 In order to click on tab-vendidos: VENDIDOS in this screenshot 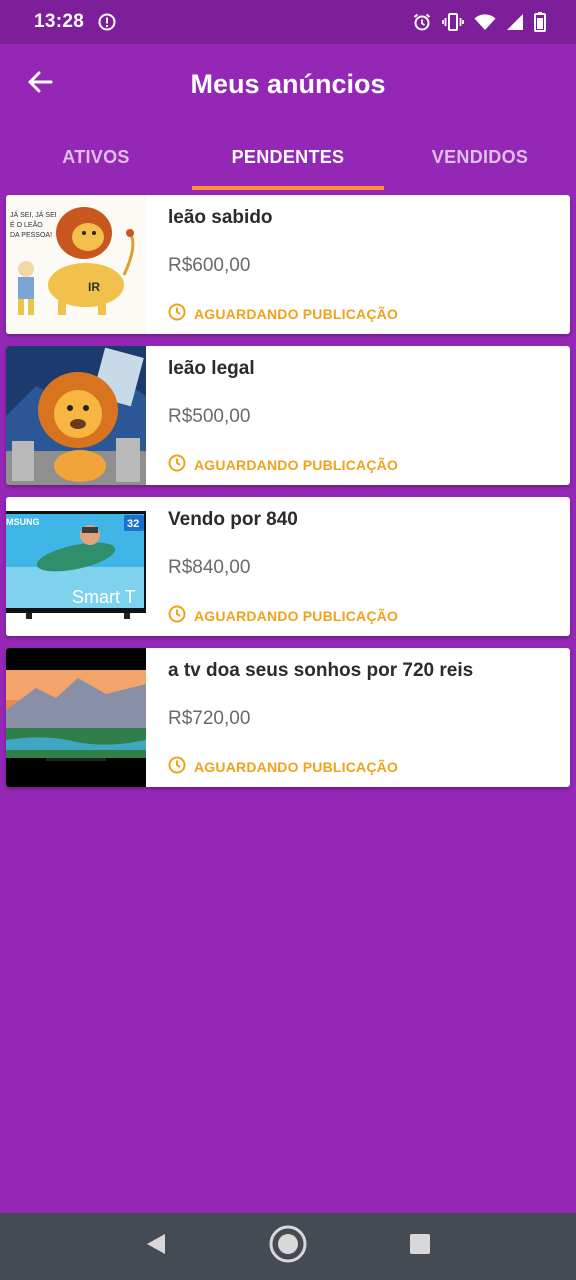, I will do `click(480, 157)`.